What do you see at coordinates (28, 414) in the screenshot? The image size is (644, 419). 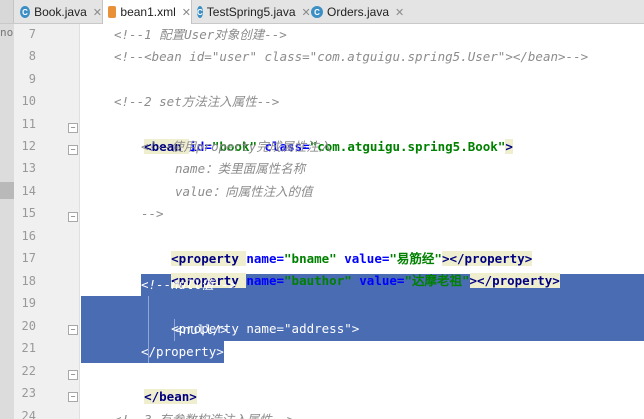 I see `line-number: 24` at bounding box center [28, 414].